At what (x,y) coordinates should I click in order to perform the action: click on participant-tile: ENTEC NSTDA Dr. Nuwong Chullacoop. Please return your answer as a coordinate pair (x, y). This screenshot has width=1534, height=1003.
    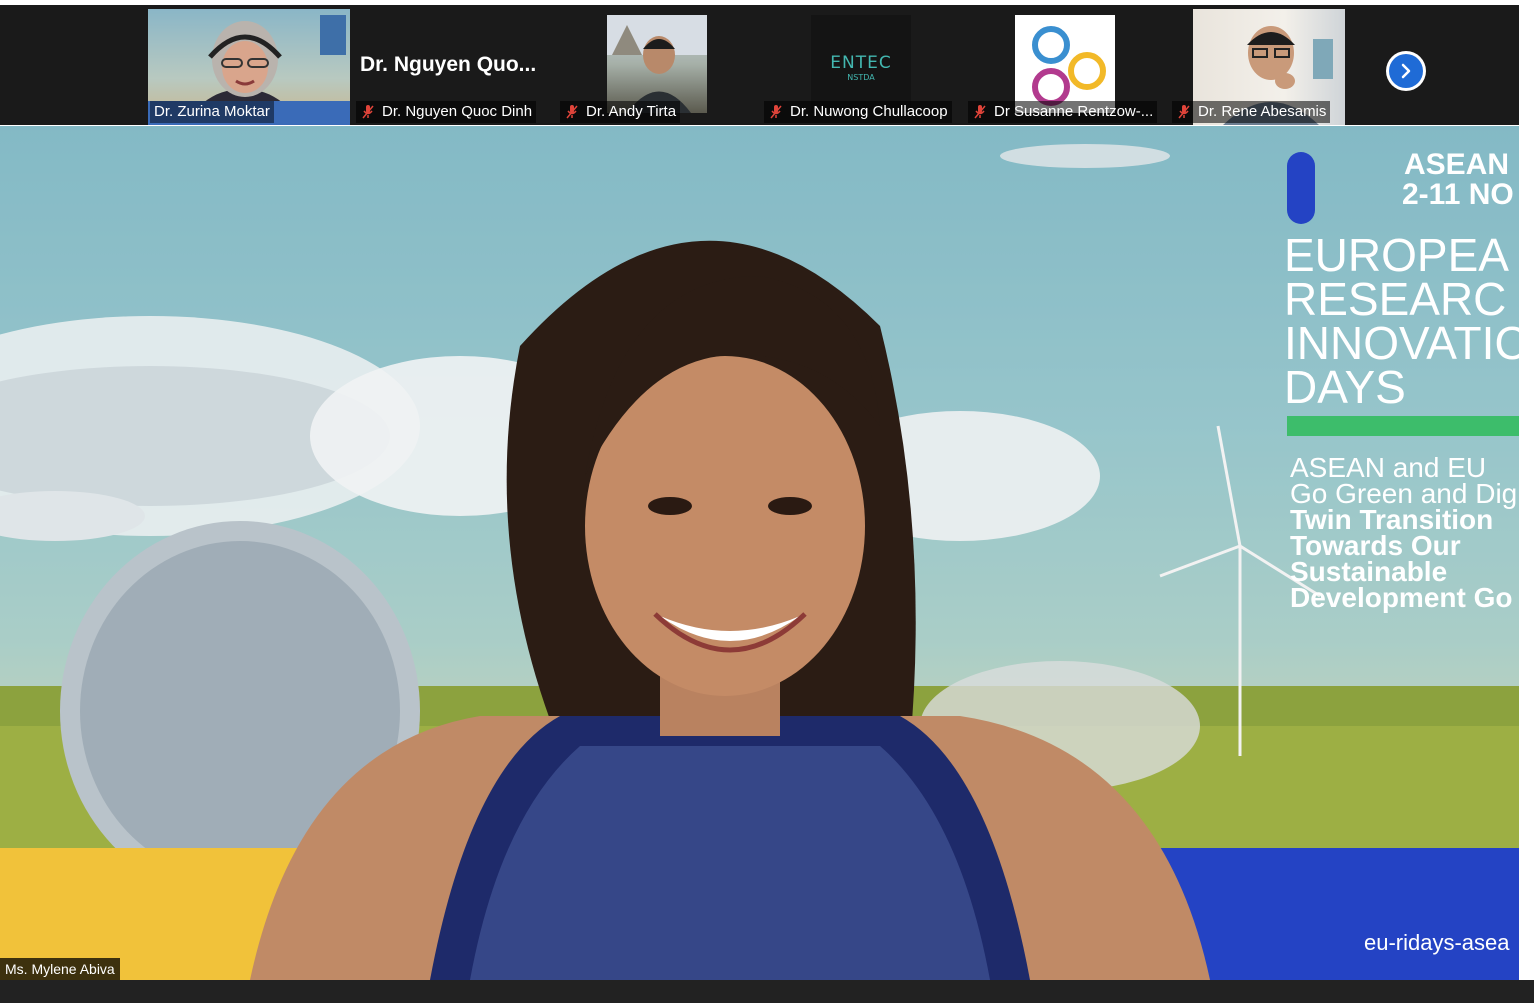
    Looking at the image, I should click on (861, 67).